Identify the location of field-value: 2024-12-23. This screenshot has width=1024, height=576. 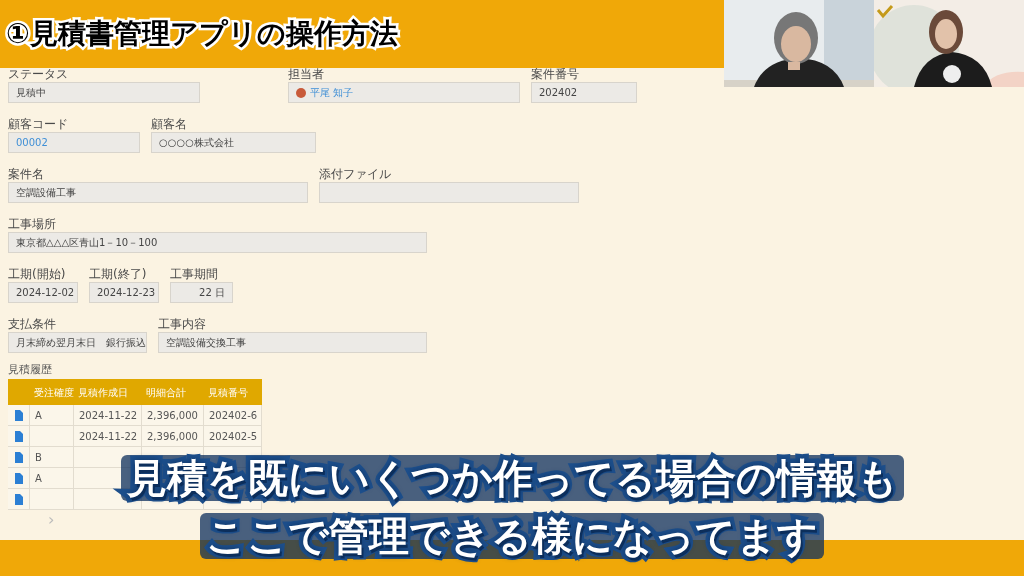
(124, 292).